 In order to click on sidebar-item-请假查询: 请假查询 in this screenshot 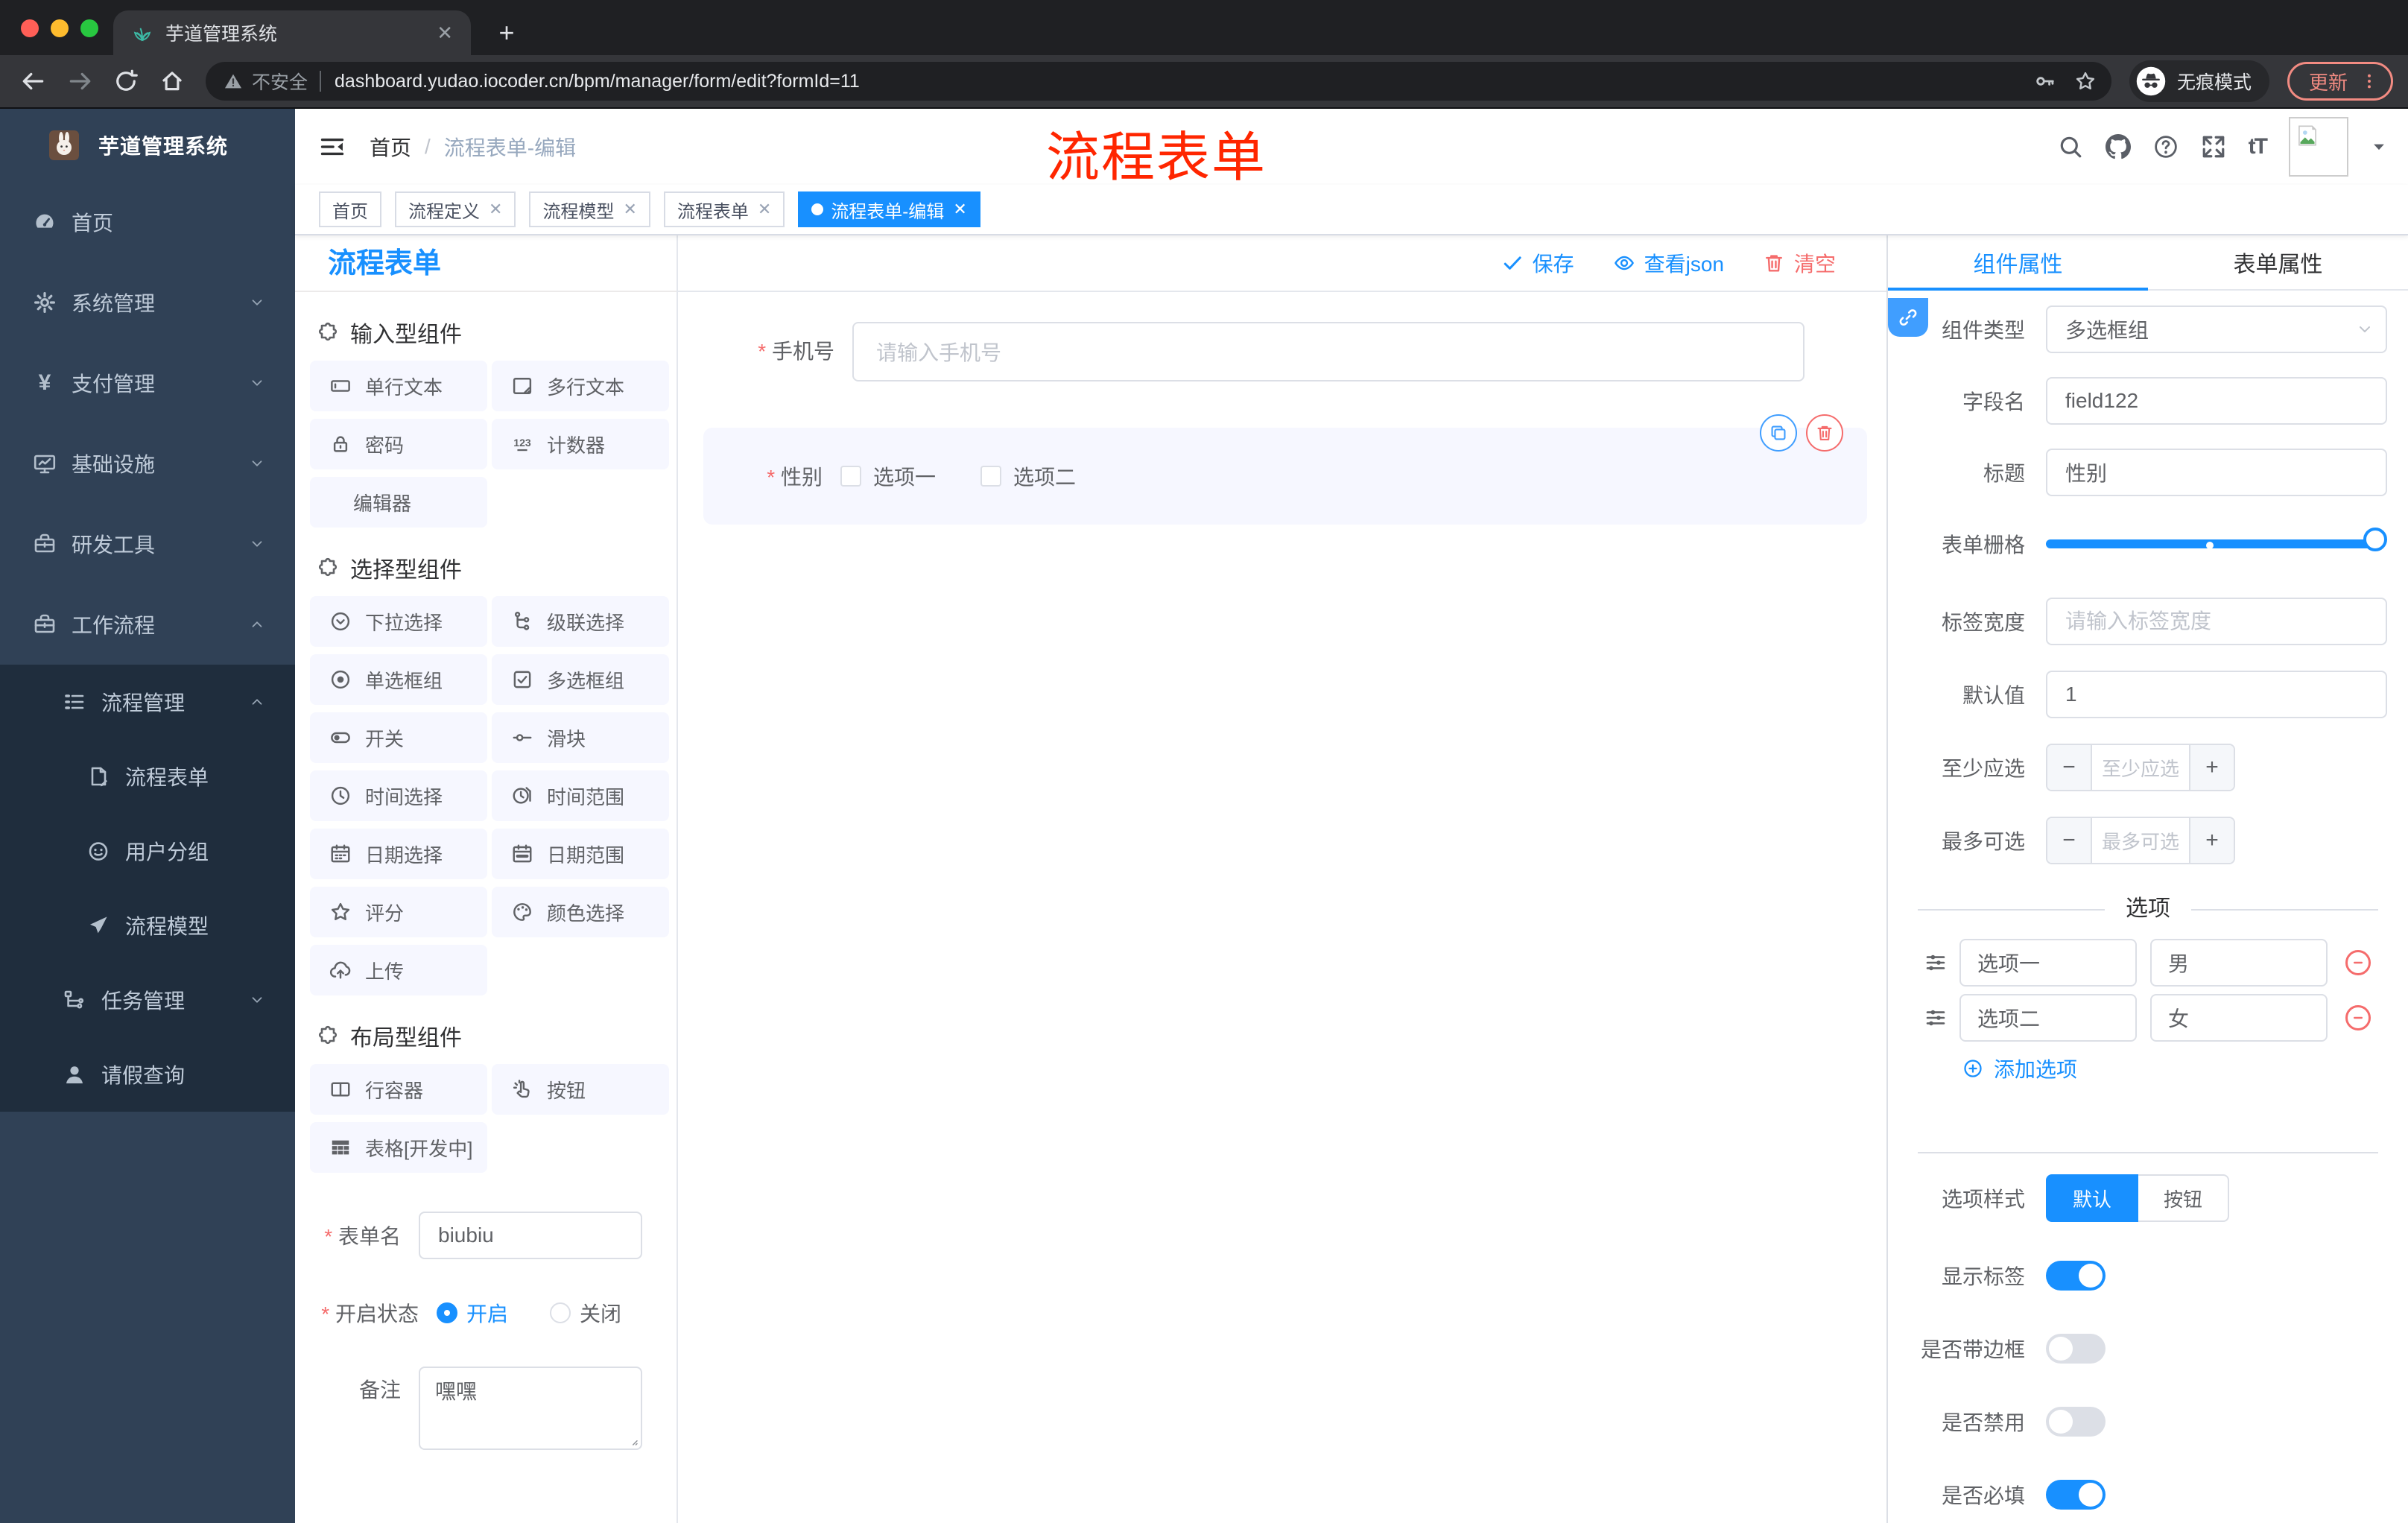, I will do `click(147, 1075)`.